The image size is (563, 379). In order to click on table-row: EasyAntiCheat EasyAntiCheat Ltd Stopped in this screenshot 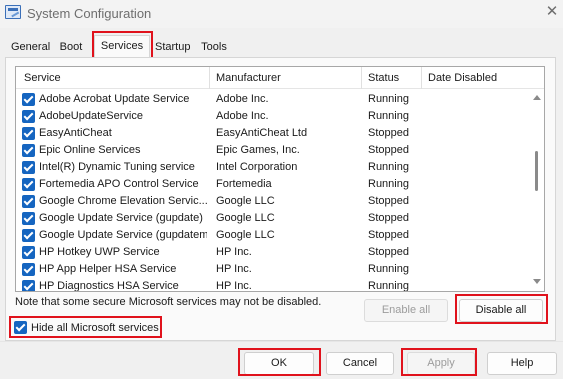, I will do `click(272, 133)`.